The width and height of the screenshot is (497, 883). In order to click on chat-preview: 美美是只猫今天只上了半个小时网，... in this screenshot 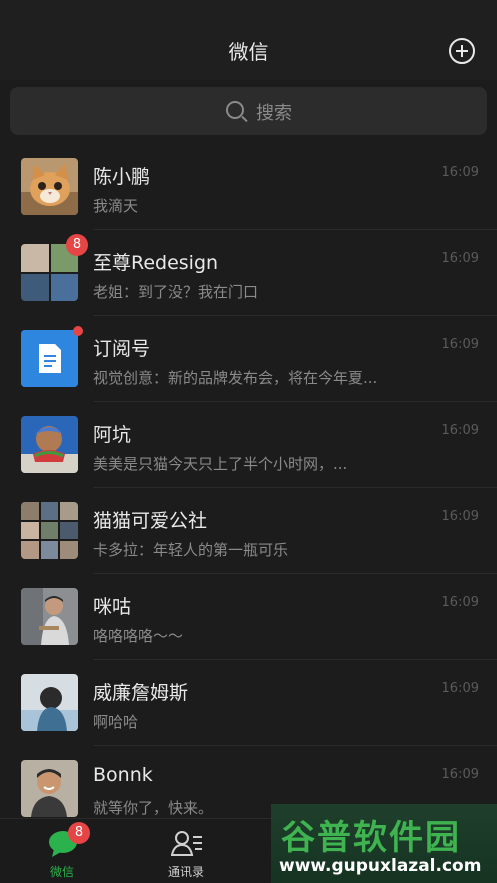, I will do `click(220, 464)`.